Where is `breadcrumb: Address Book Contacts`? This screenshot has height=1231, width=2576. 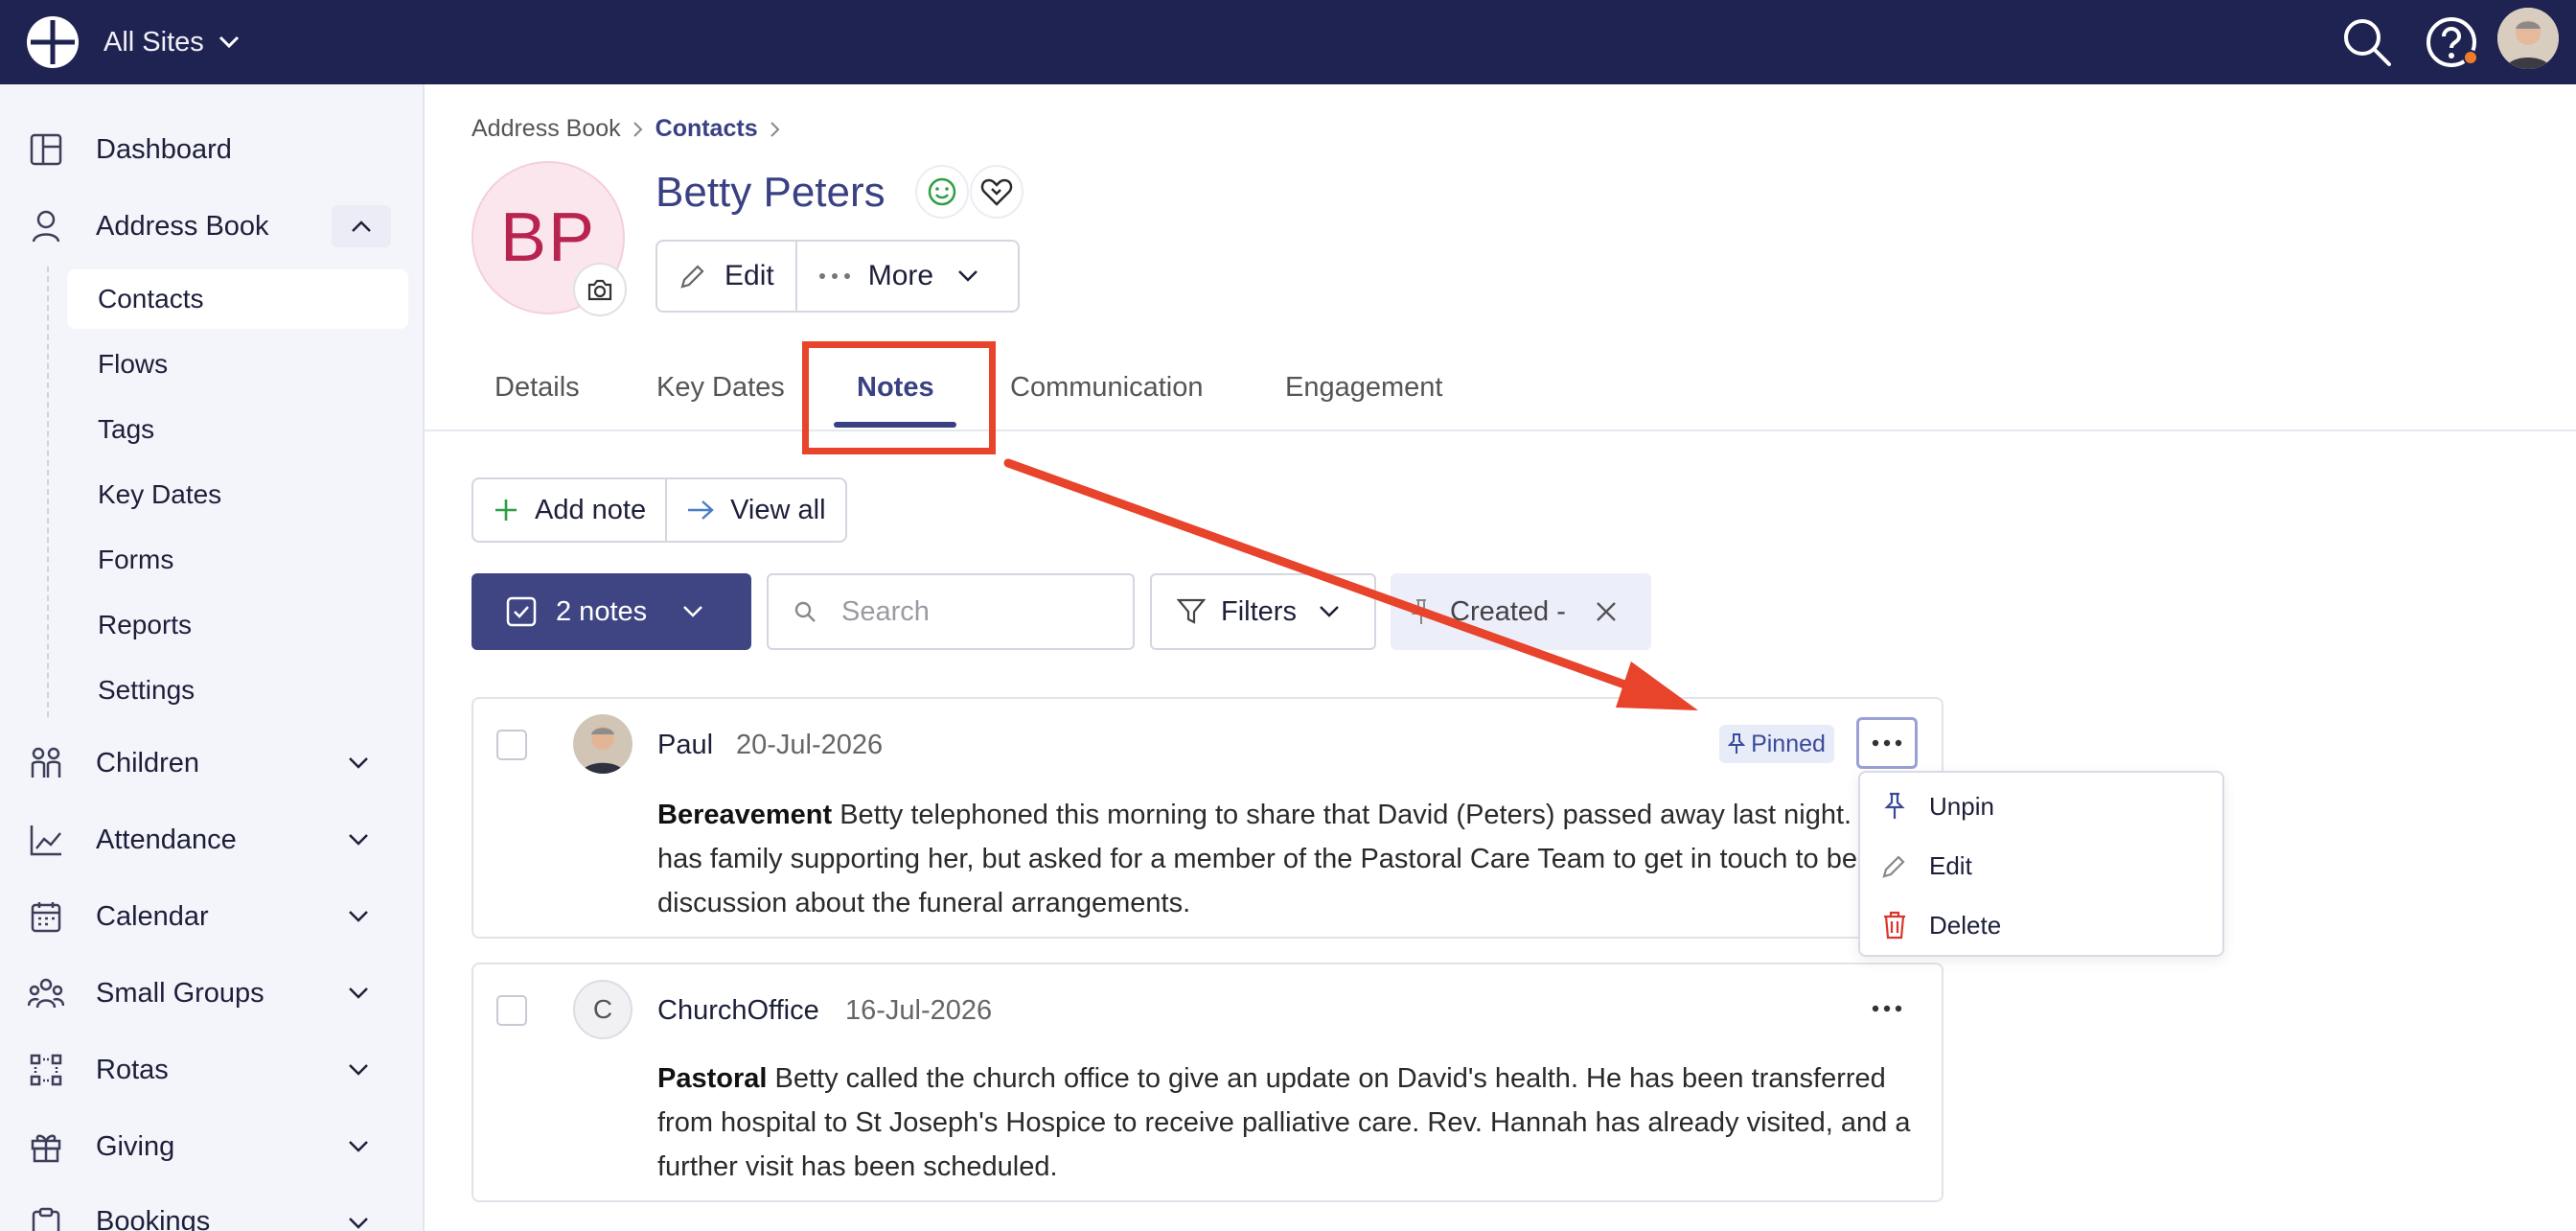
breadcrumb: Address Book Contacts is located at coordinates (632, 129).